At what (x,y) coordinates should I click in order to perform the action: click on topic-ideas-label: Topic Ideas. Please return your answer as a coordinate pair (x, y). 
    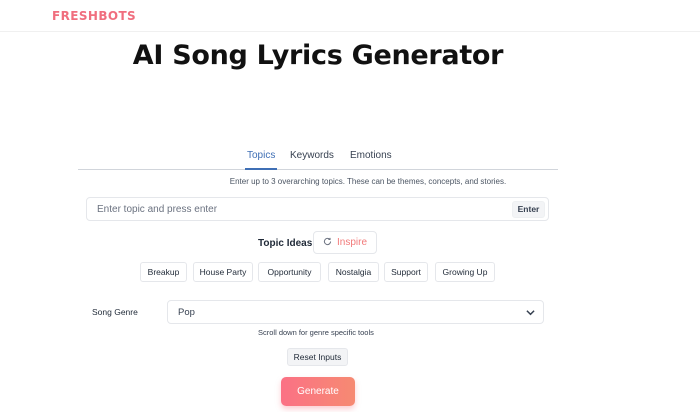
    Looking at the image, I should click on (285, 243).